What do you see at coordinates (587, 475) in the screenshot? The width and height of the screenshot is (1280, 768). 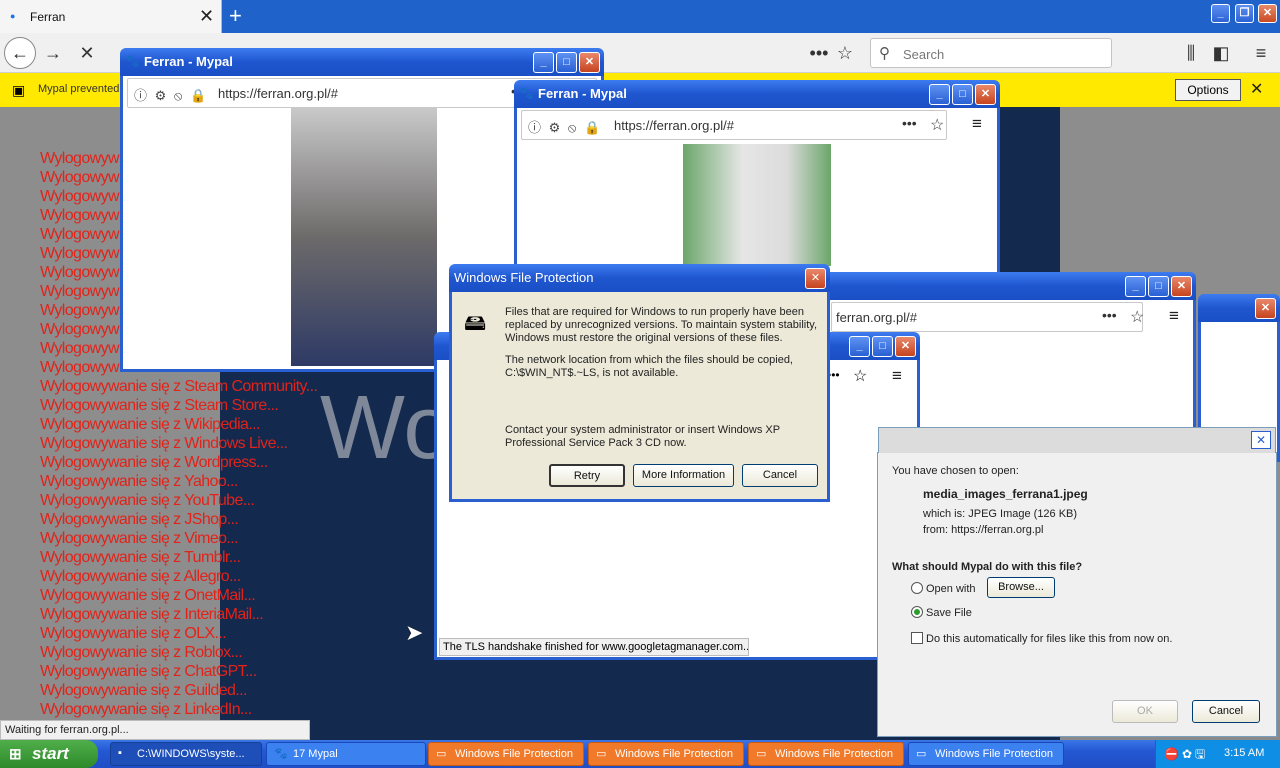 I see `retry-button: Retry` at bounding box center [587, 475].